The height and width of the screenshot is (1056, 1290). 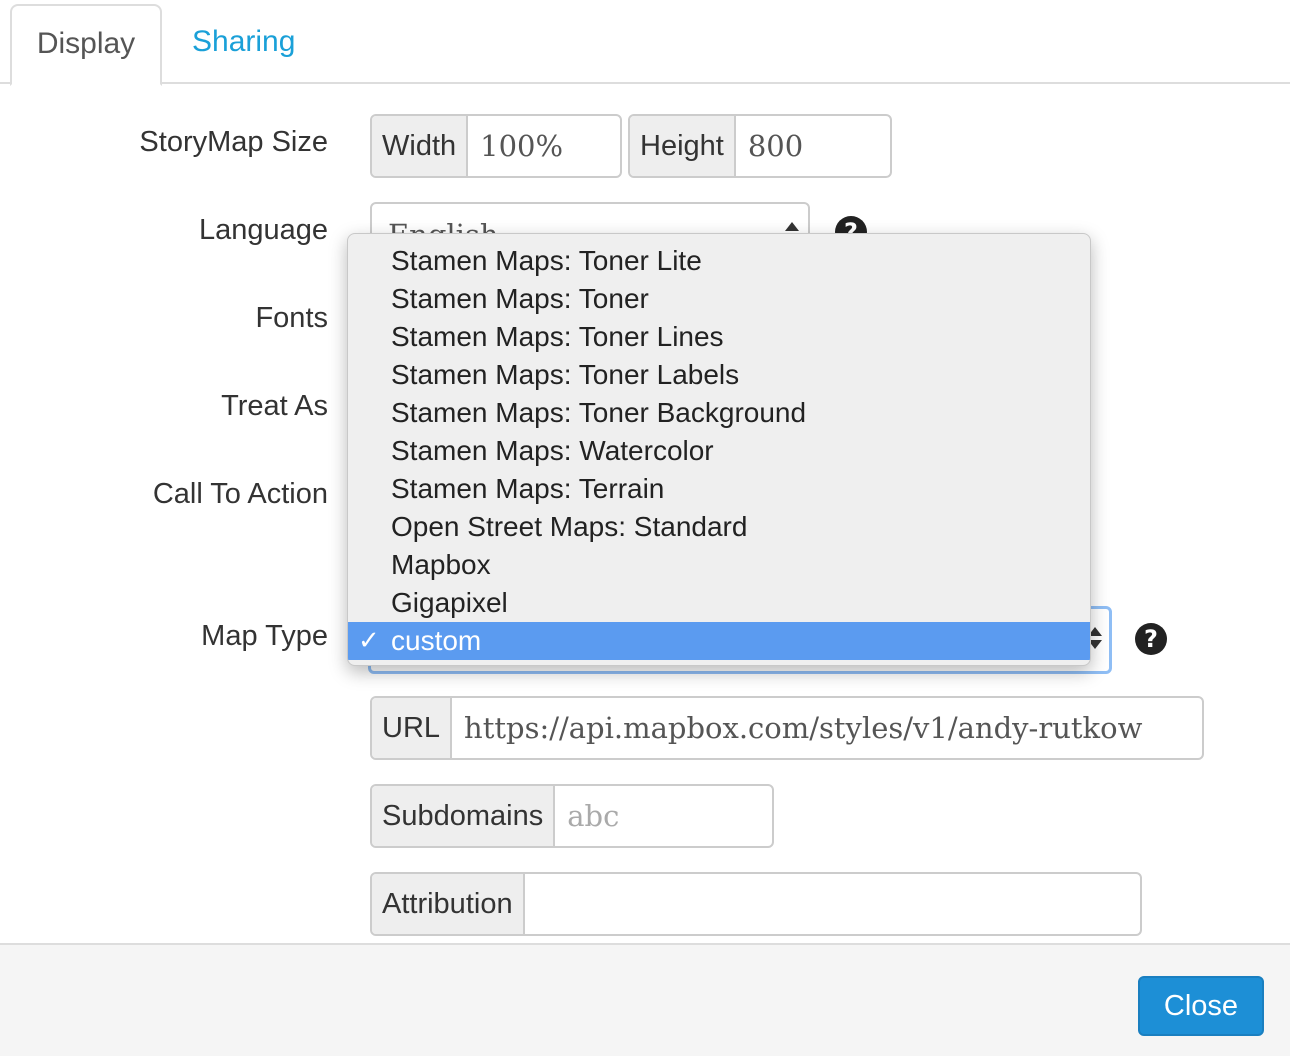 I want to click on checkmark-icon: ✓, so click(x=369, y=641).